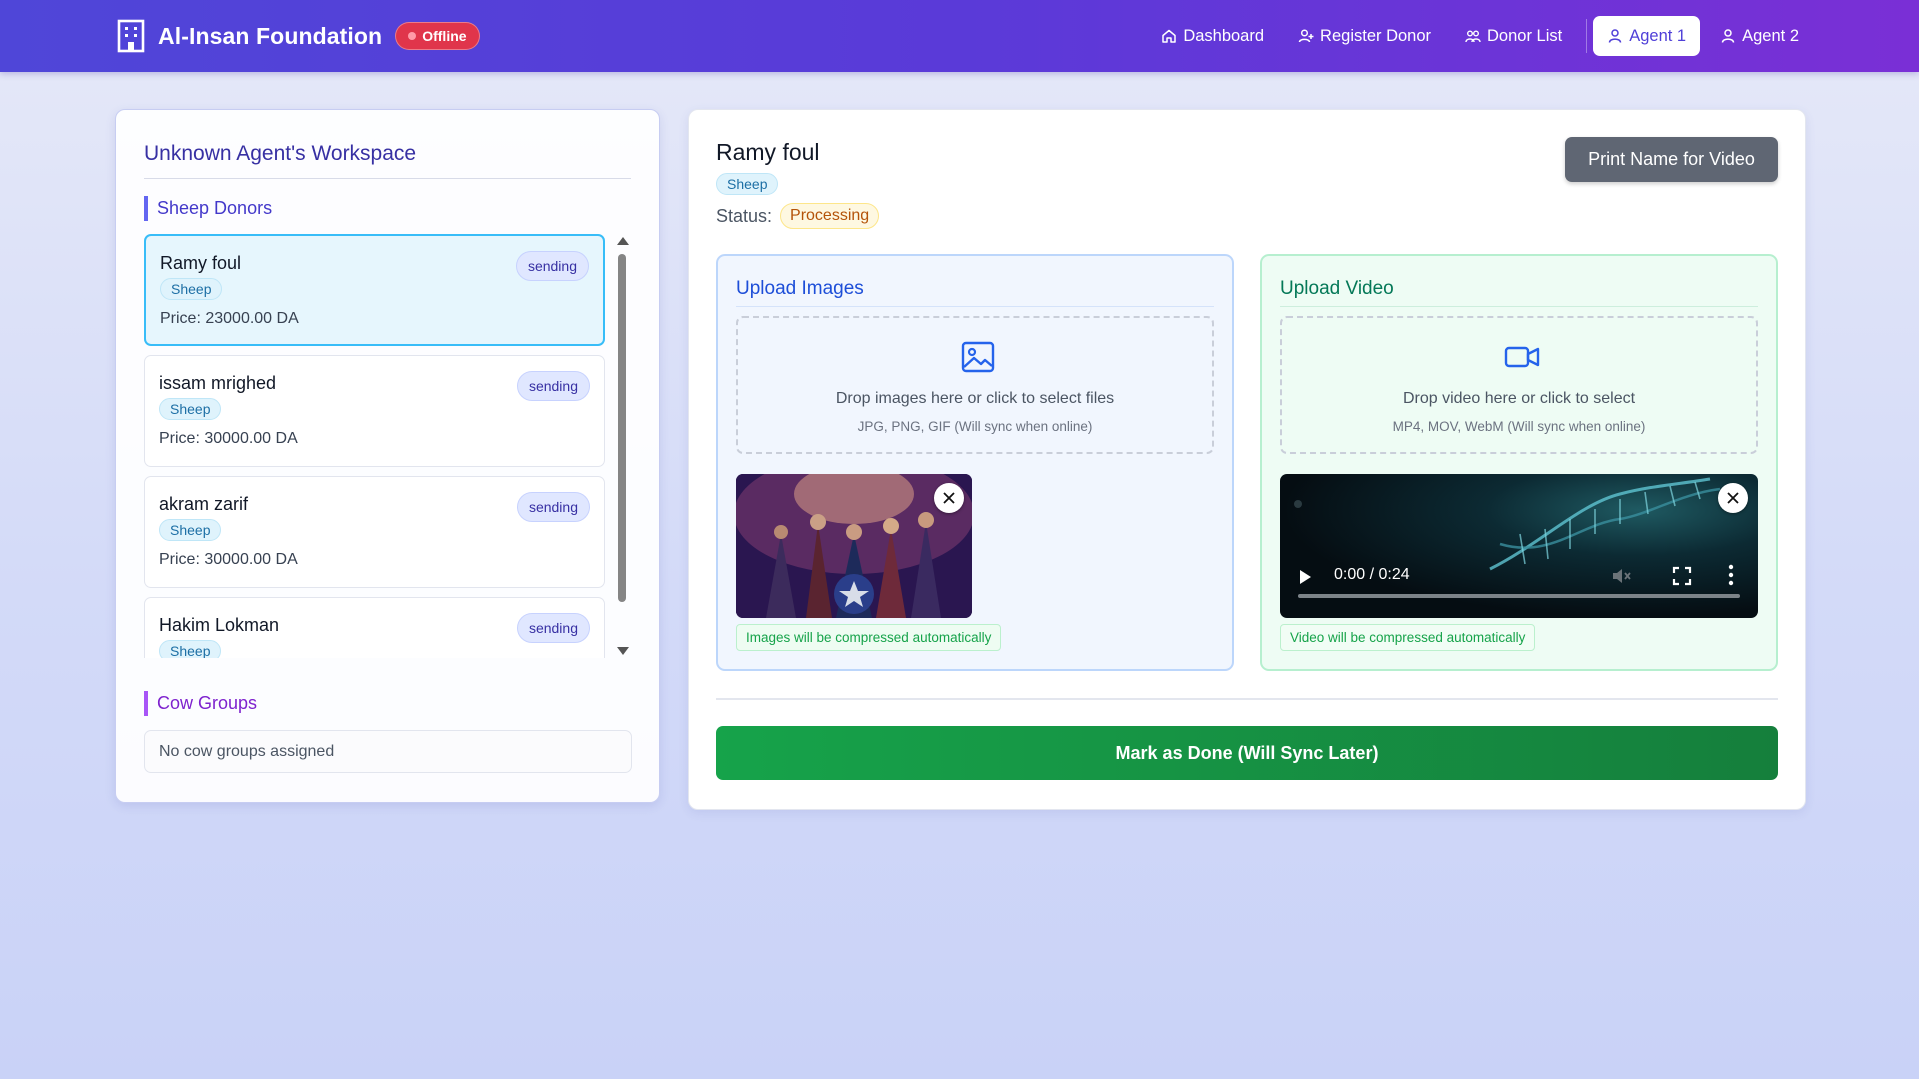  What do you see at coordinates (854, 546) in the screenshot?
I see `uploaded-image-thumbnail` at bounding box center [854, 546].